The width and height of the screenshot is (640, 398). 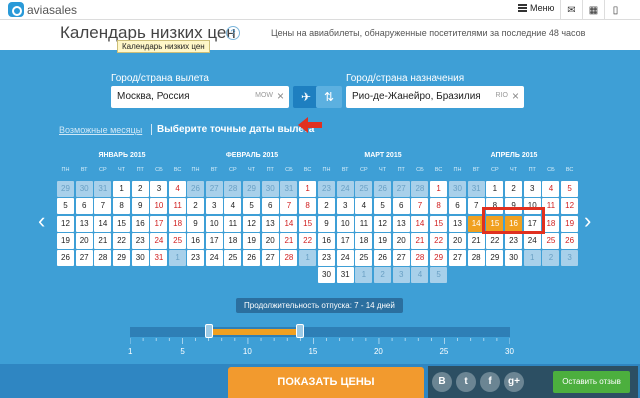 I want to click on show-prices-button: ПОКАЗАТЬ ЦЕНЫ, so click(x=326, y=382).